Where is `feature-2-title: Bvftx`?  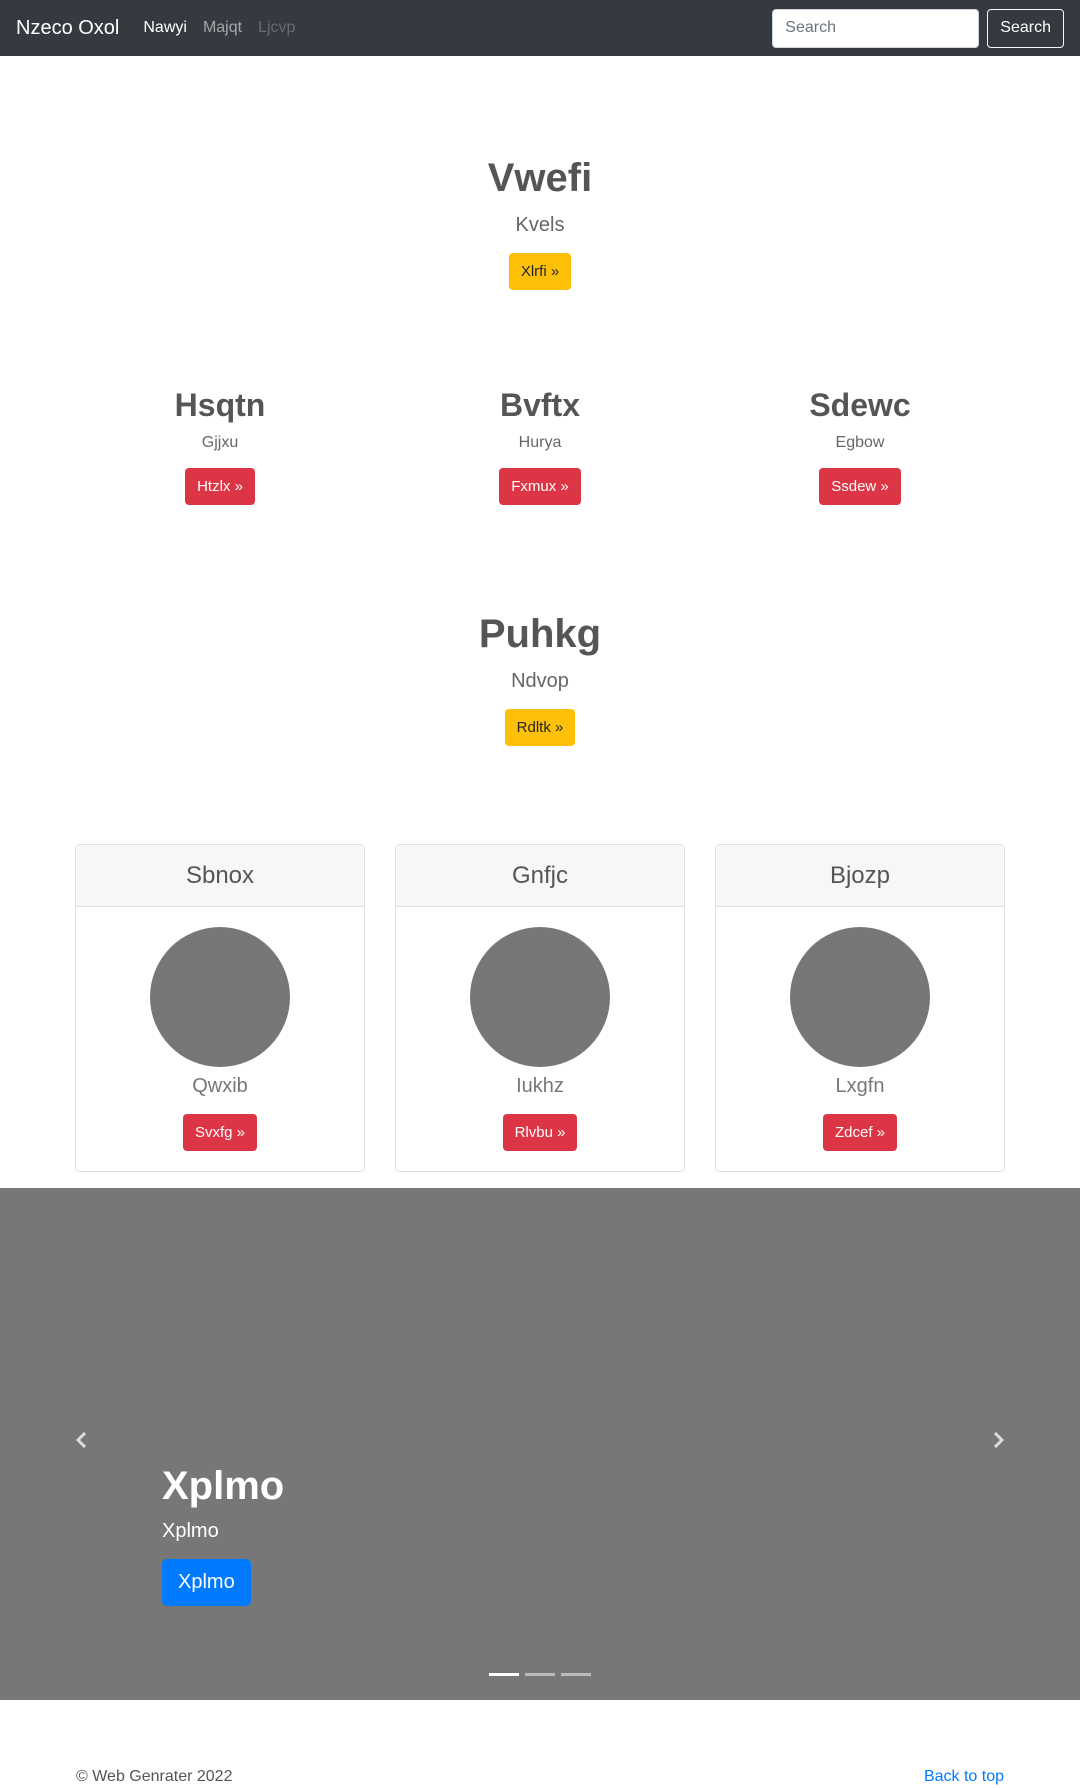 feature-2-title: Bvftx is located at coordinates (539, 405).